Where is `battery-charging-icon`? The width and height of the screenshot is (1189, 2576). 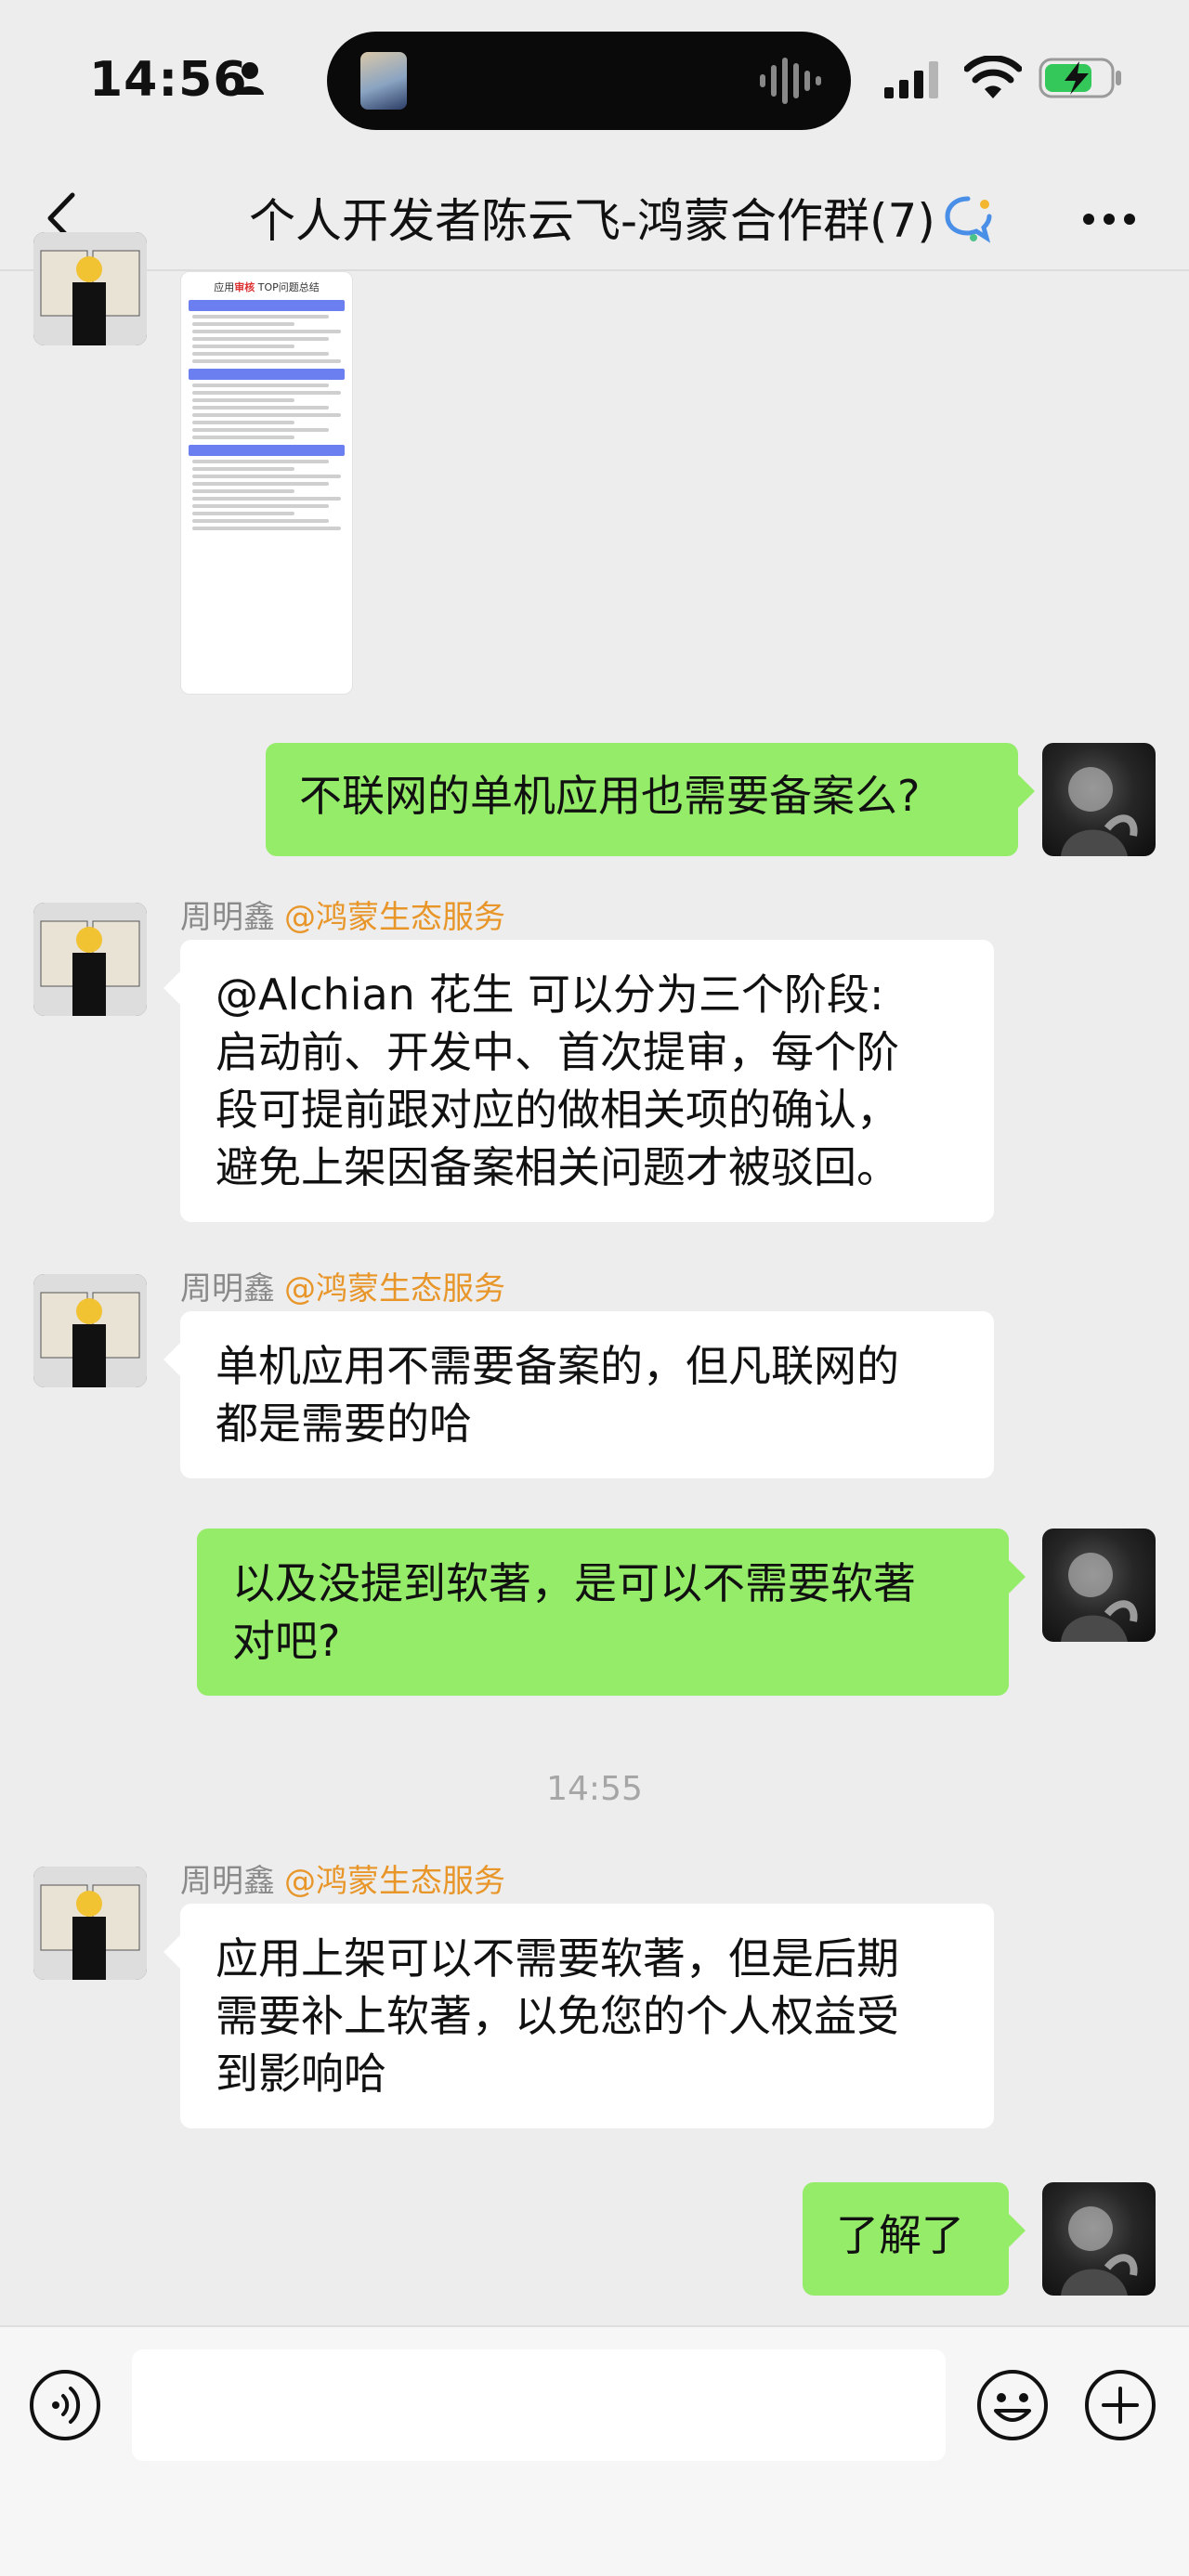 battery-charging-icon is located at coordinates (1080, 78).